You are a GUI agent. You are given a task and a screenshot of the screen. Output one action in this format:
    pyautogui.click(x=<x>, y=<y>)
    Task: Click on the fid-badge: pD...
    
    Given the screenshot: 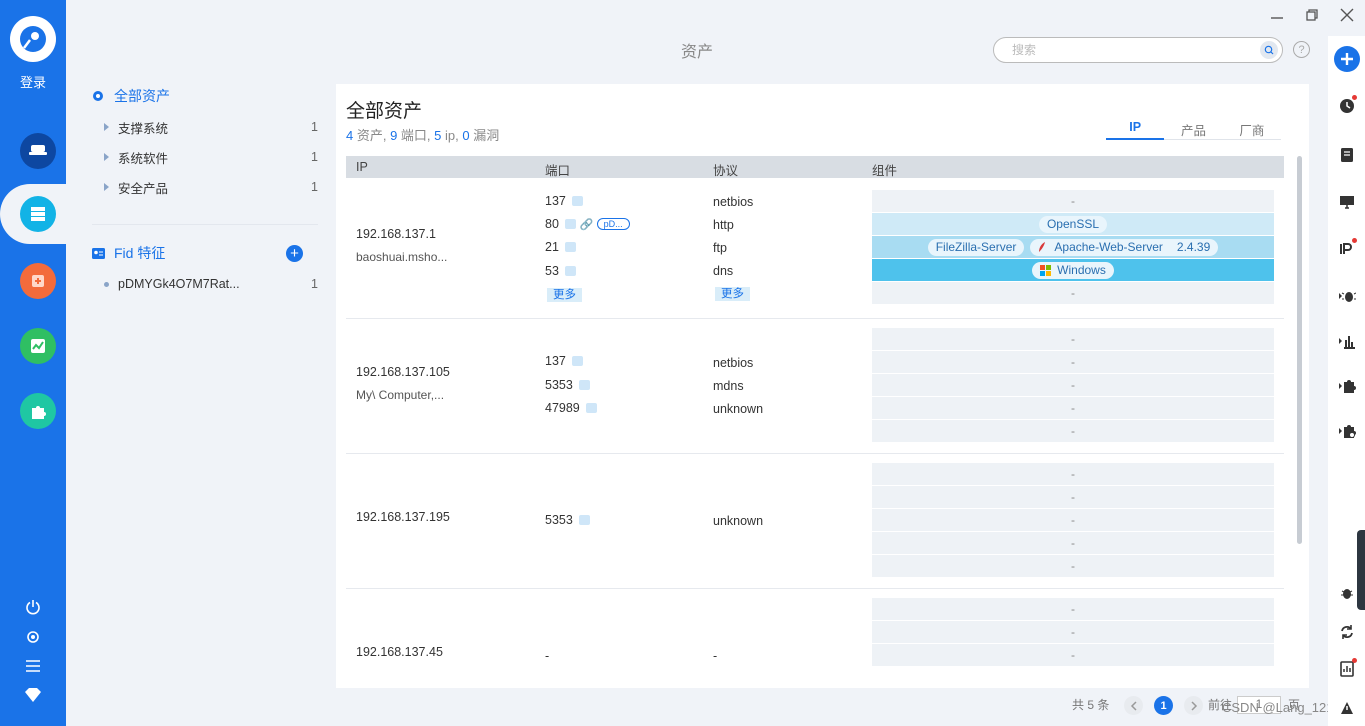 What is the action you would take?
    pyautogui.click(x=613, y=224)
    